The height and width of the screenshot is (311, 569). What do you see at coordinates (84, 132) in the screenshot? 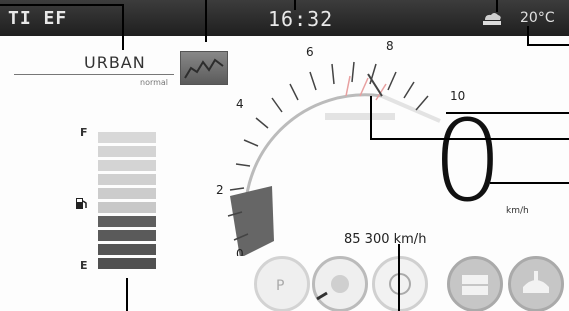
I see `fuel-full-label: F` at bounding box center [84, 132].